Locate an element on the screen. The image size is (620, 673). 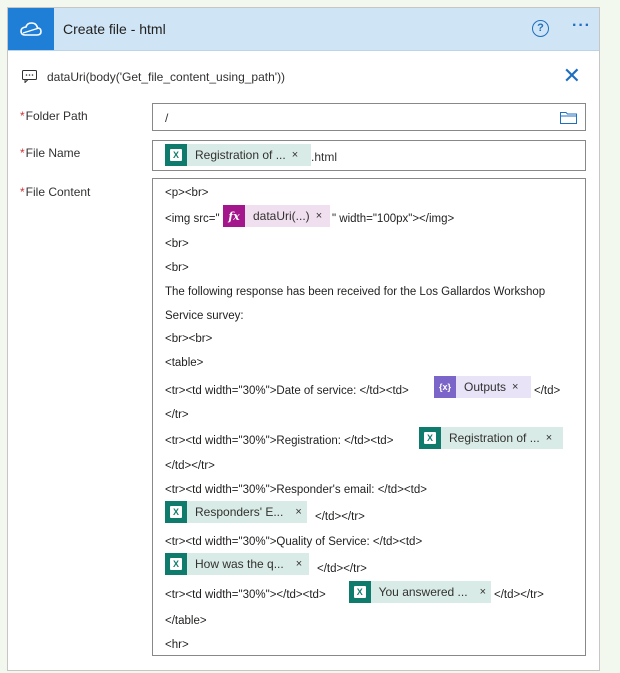
file-name-label: *File Name is located at coordinates (50, 153).